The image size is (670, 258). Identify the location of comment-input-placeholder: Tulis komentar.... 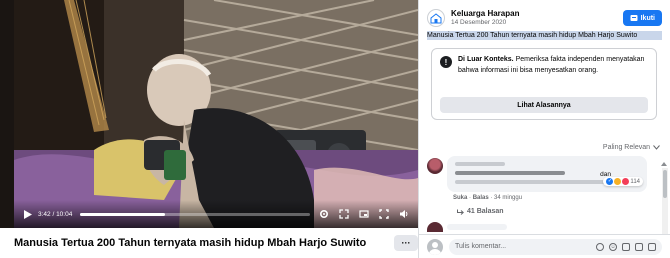
(481, 246).